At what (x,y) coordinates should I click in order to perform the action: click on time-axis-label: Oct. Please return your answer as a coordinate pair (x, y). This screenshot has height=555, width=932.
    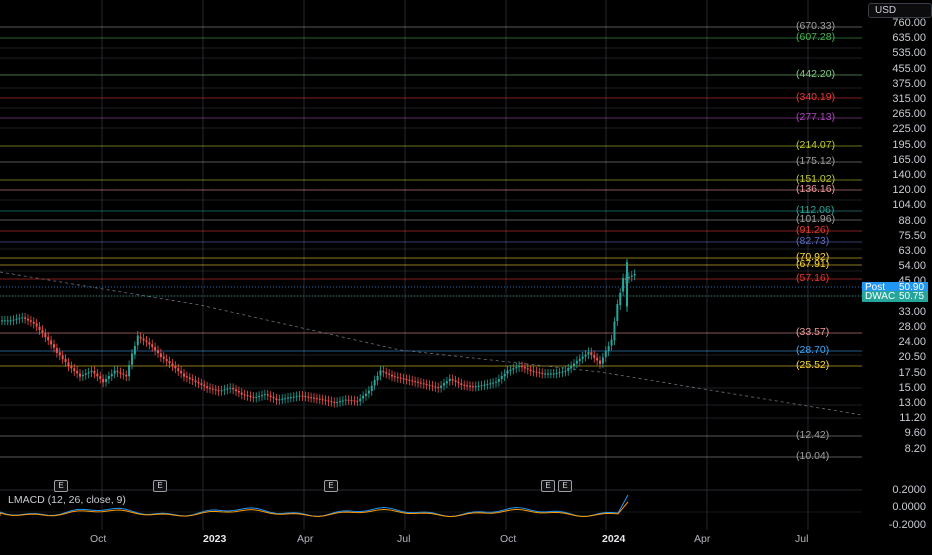
    Looking at the image, I should click on (508, 539).